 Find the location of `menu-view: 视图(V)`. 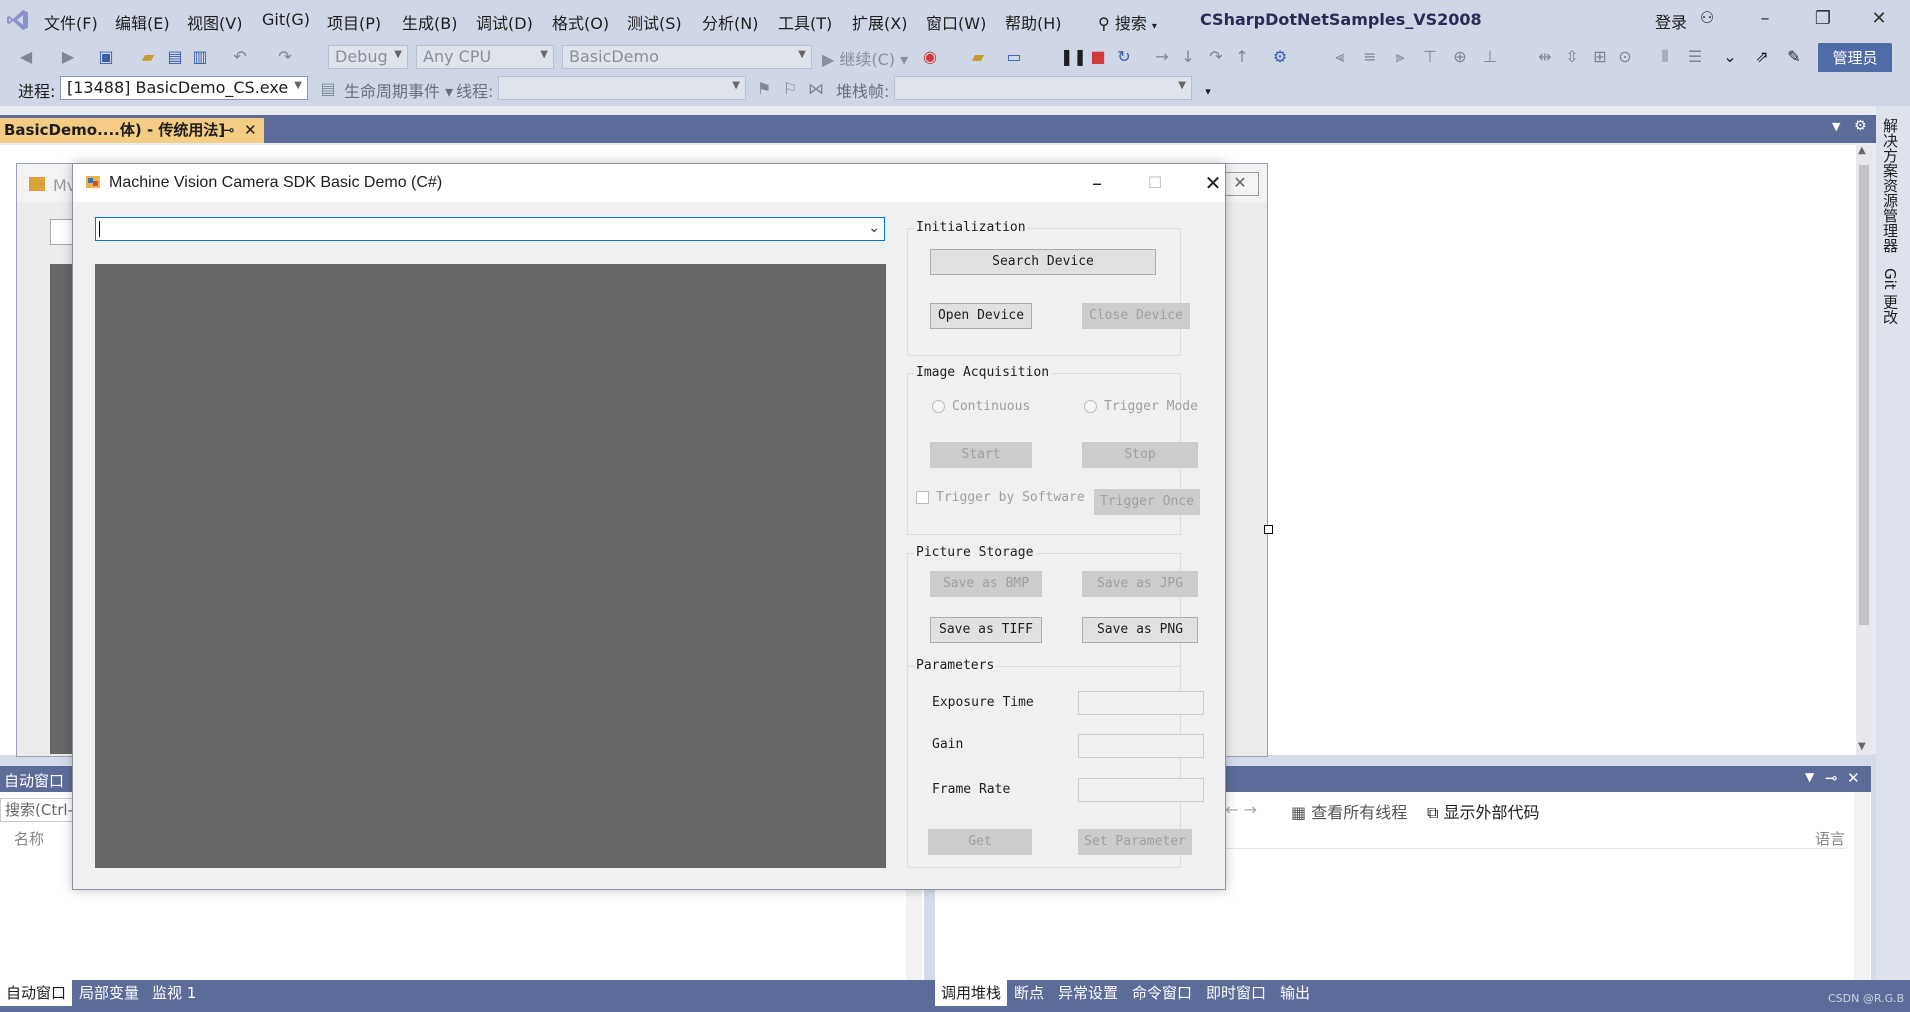

menu-view: 视图(V) is located at coordinates (214, 22).